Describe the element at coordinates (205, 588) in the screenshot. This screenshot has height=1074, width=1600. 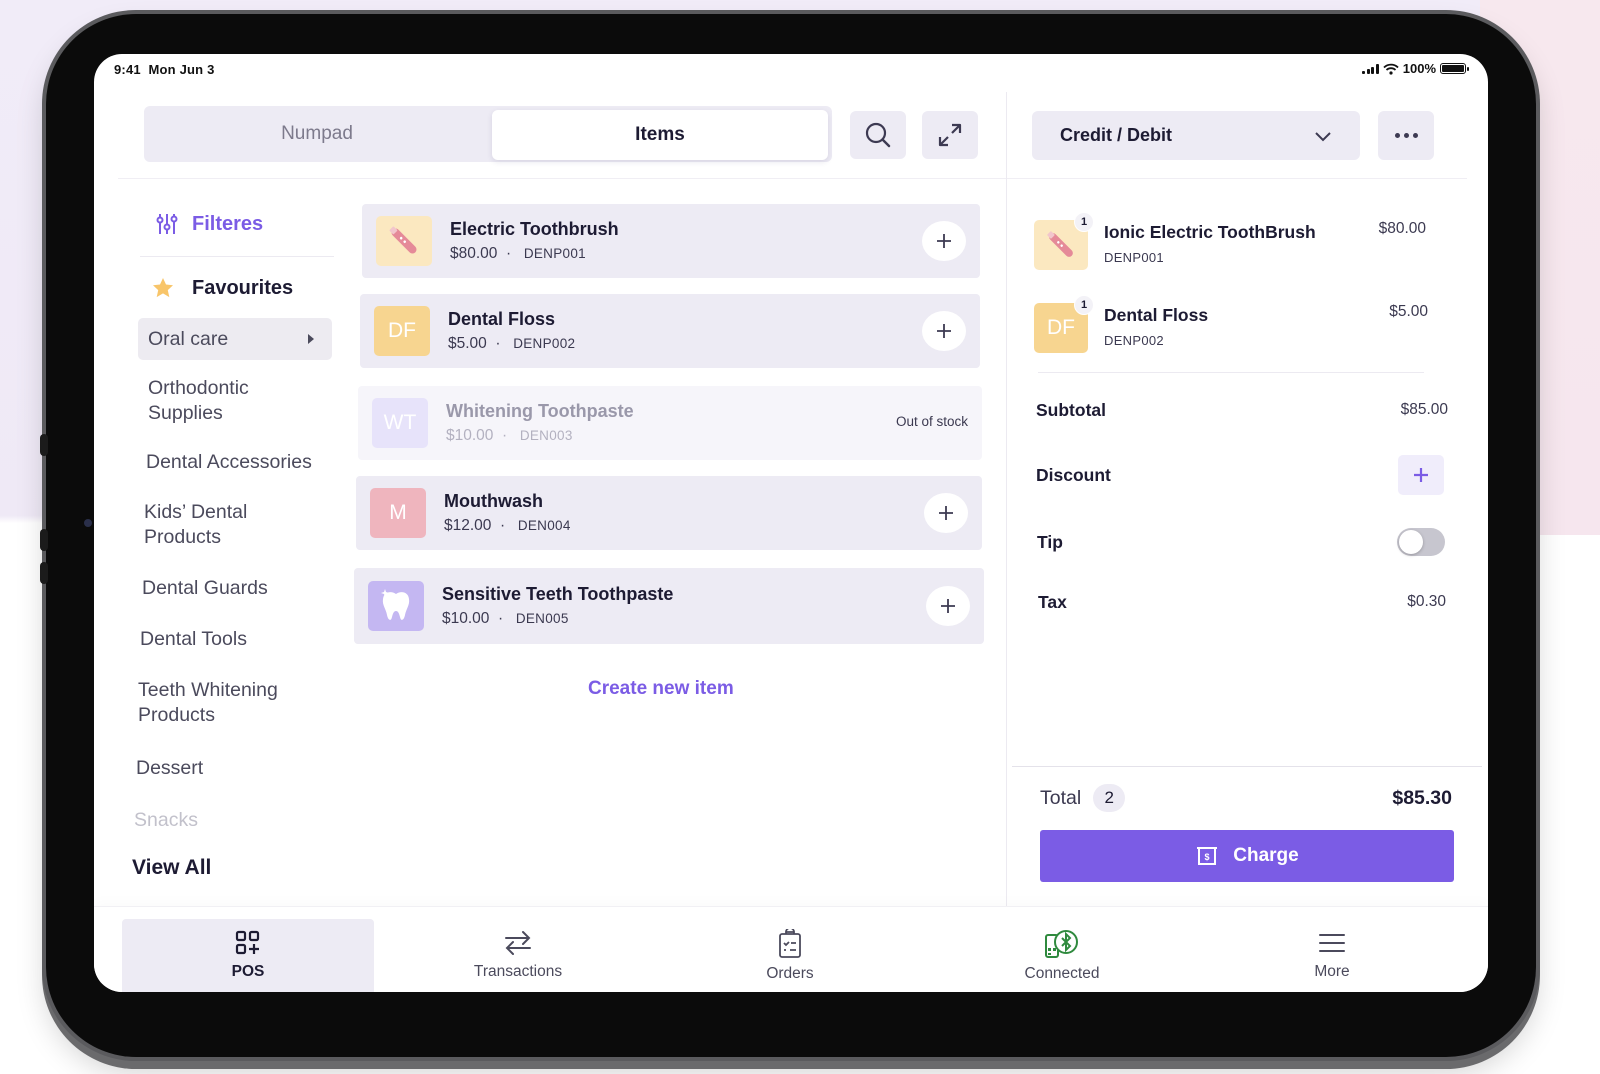
I see `sidebar-item-dental-guards: Dental Guards` at that location.